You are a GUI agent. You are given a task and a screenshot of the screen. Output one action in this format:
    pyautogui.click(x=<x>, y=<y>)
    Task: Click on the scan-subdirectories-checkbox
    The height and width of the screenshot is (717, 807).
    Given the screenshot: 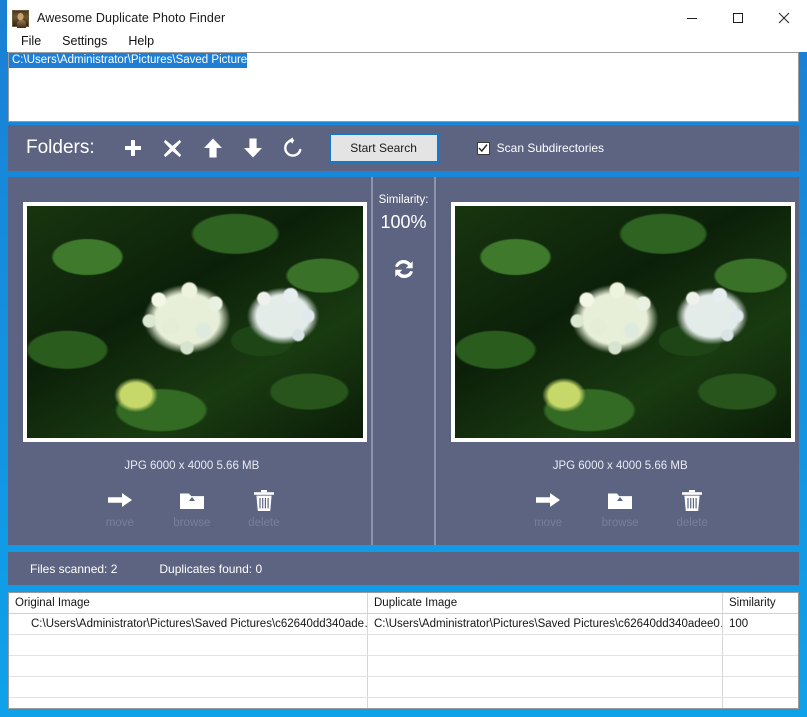 What is the action you would take?
    pyautogui.click(x=483, y=148)
    